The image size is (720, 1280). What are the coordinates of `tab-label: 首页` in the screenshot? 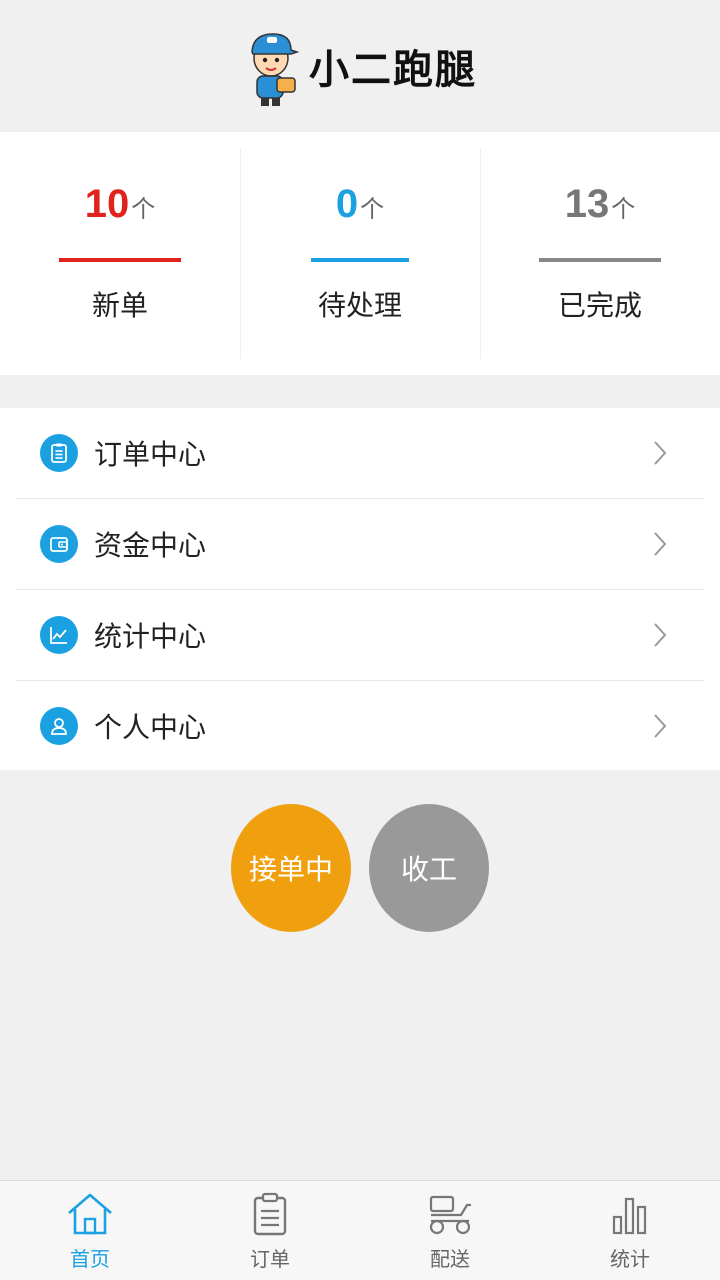 It's located at (90, 1259).